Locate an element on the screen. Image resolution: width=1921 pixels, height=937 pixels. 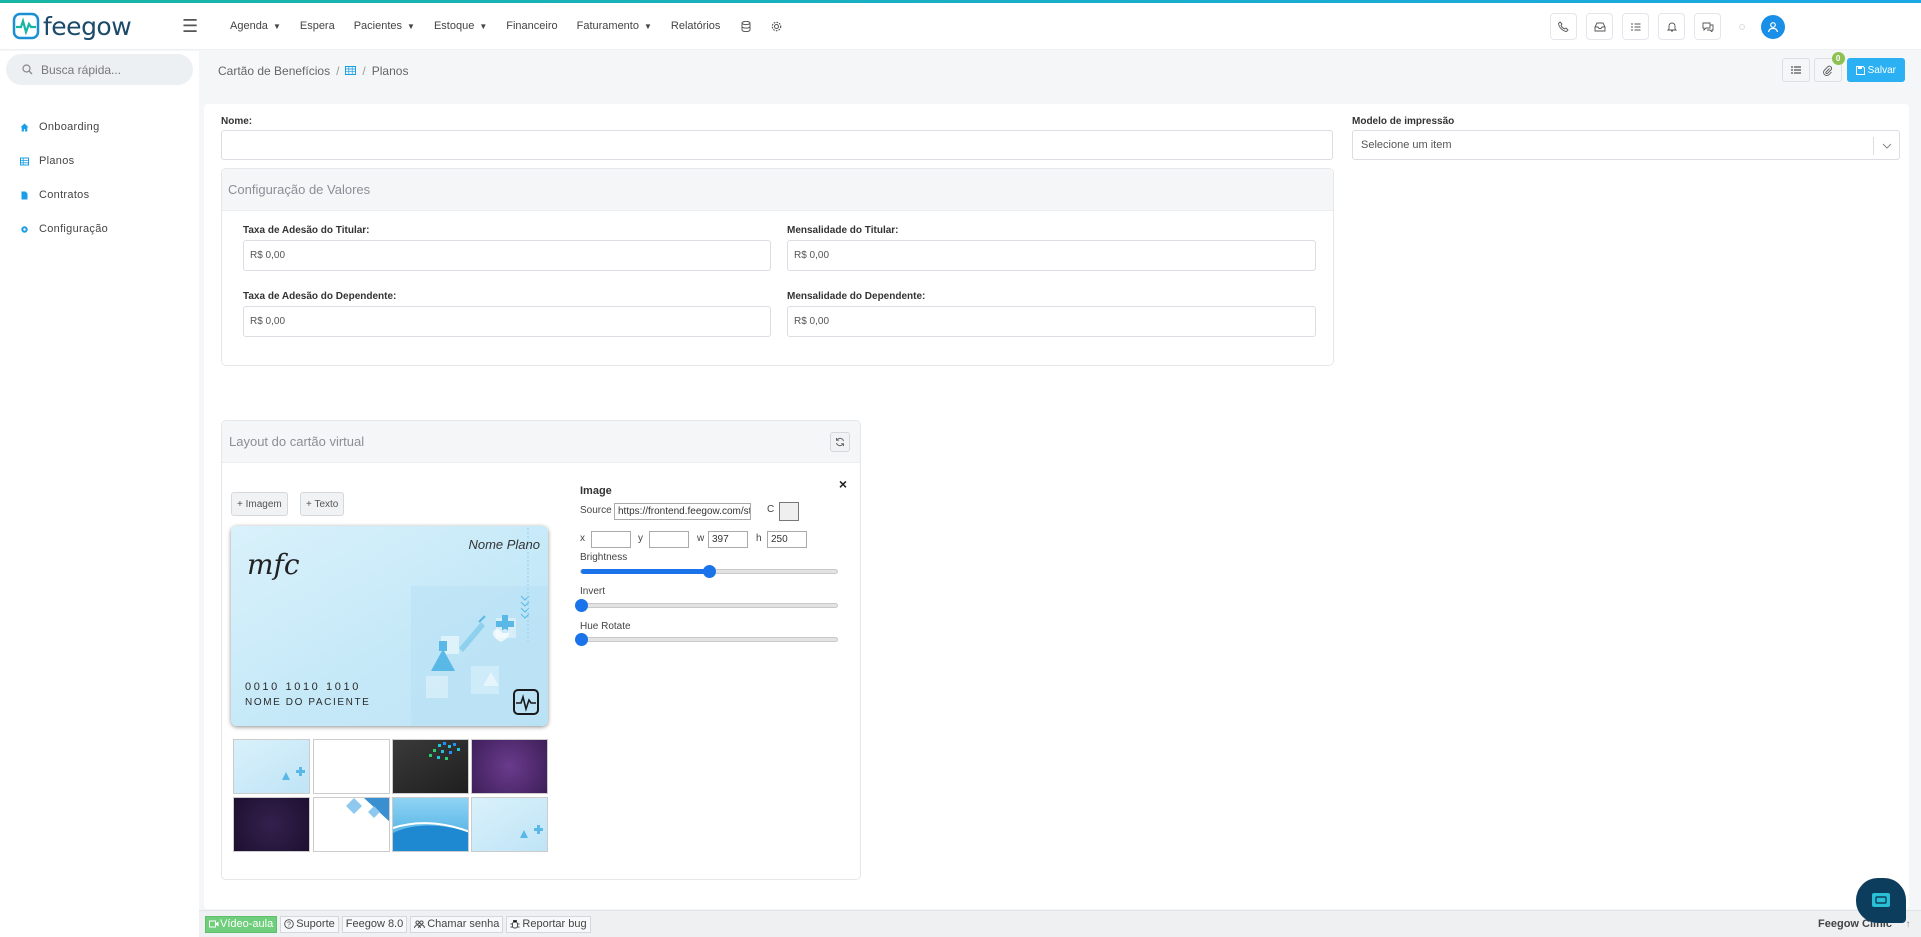
w-input is located at coordinates (728, 539).